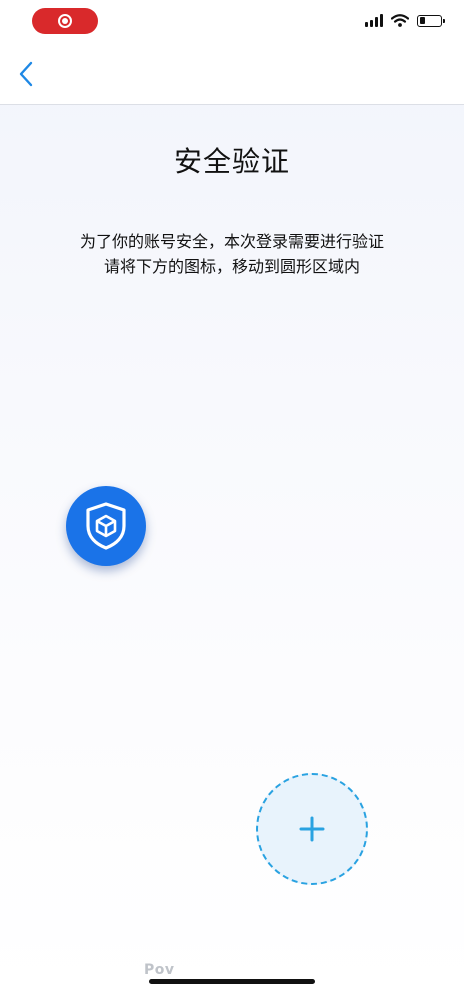 The height and width of the screenshot is (992, 464). I want to click on cellular-signal-icon, so click(374, 20).